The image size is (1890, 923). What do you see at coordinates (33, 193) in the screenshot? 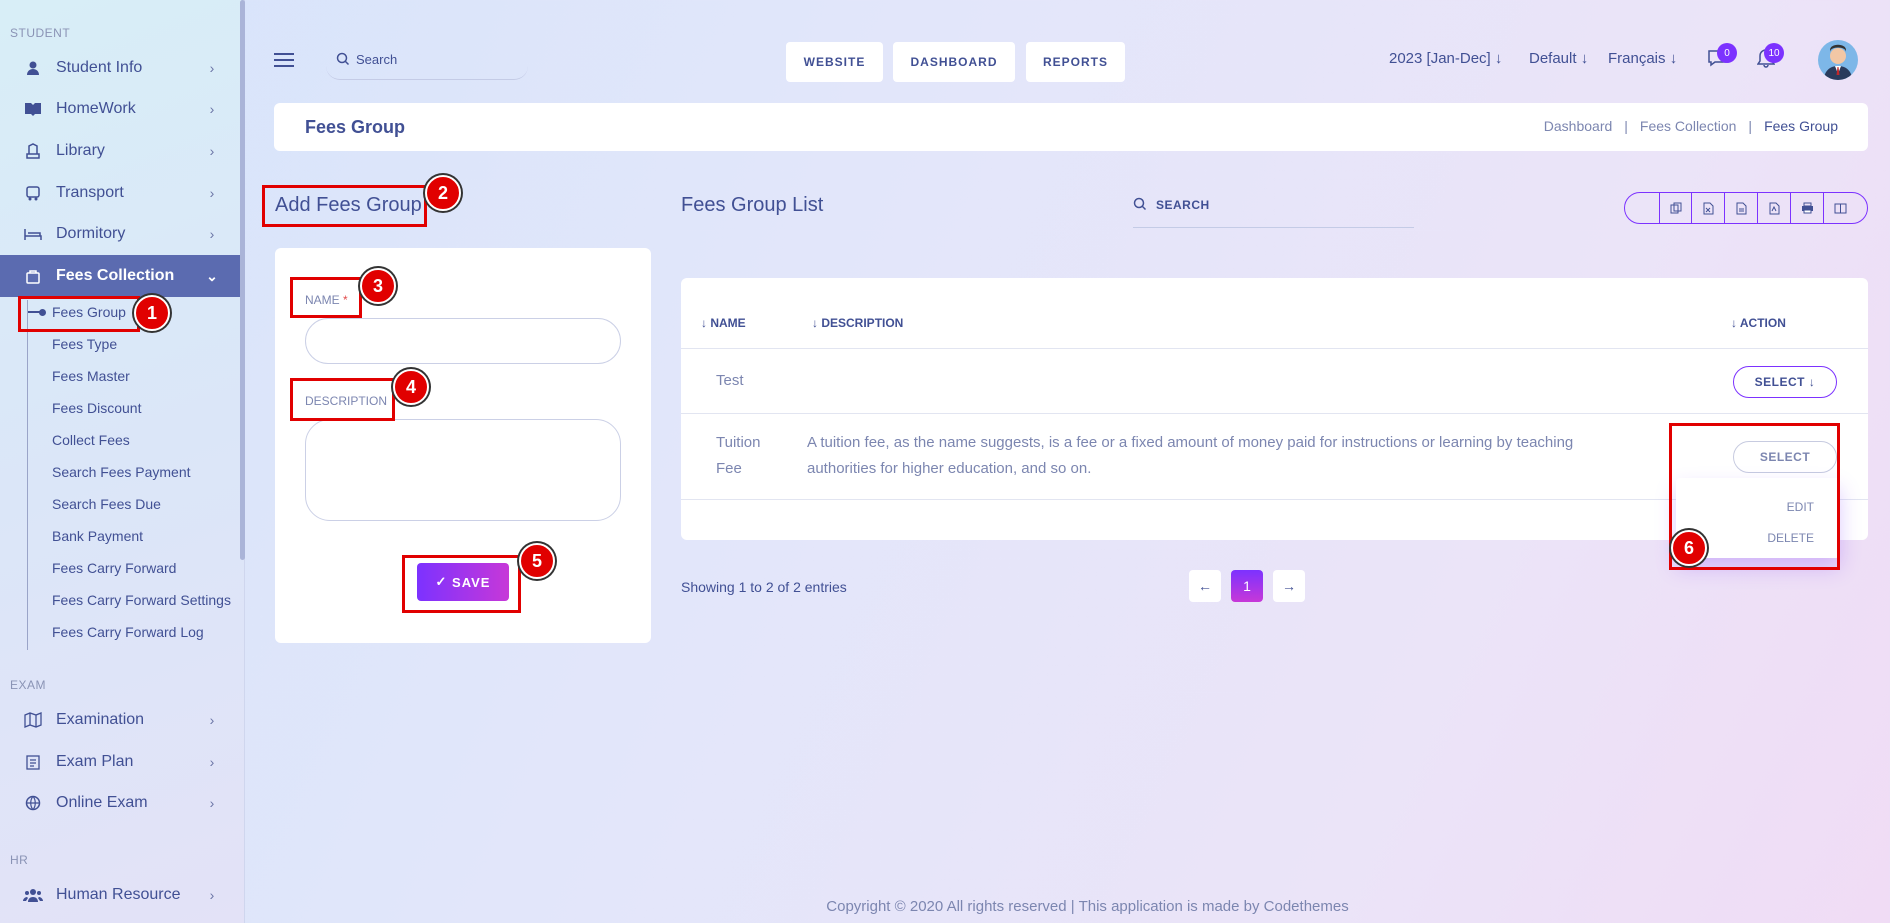
I see `bus-icon` at bounding box center [33, 193].